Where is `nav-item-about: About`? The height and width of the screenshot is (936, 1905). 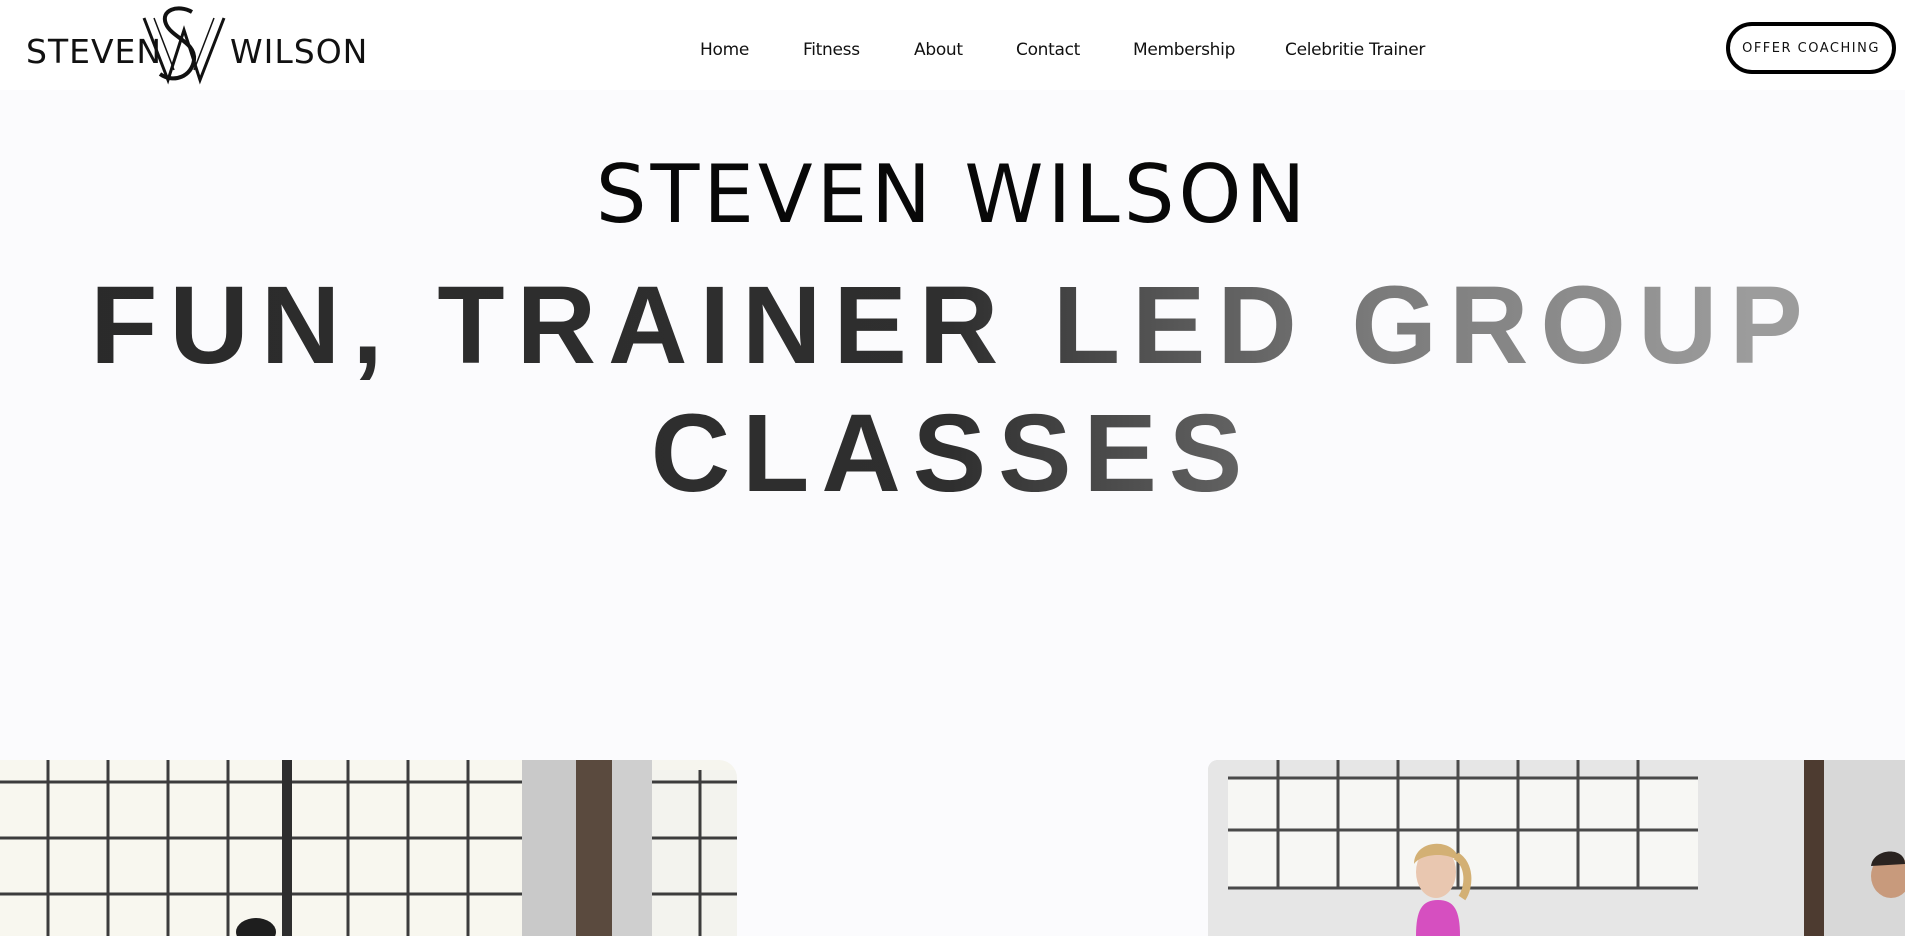 nav-item-about: About is located at coordinates (938, 50).